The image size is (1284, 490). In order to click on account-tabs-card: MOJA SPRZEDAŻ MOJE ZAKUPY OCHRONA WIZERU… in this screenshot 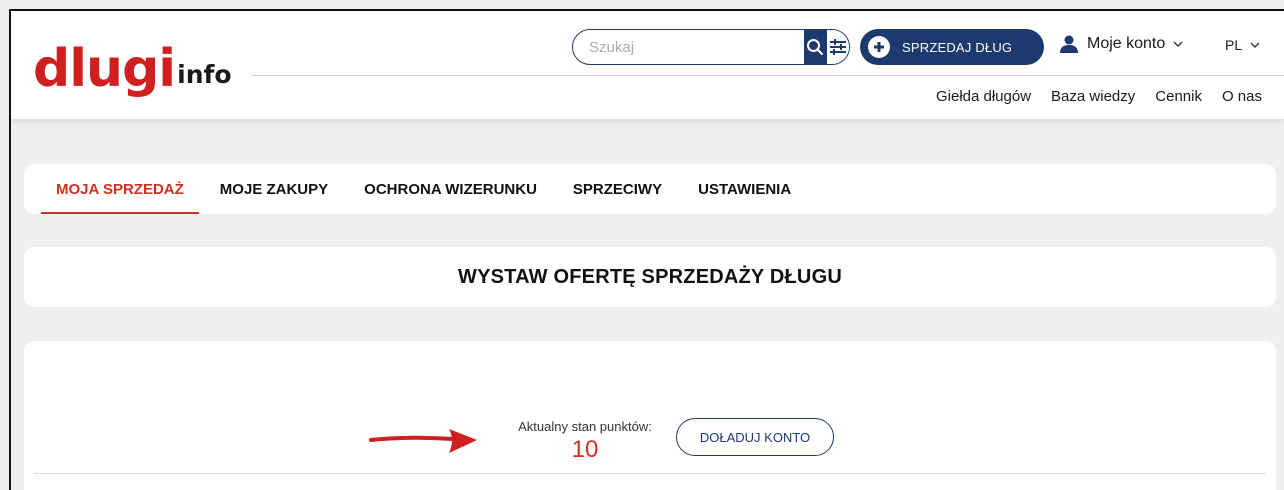, I will do `click(650, 189)`.